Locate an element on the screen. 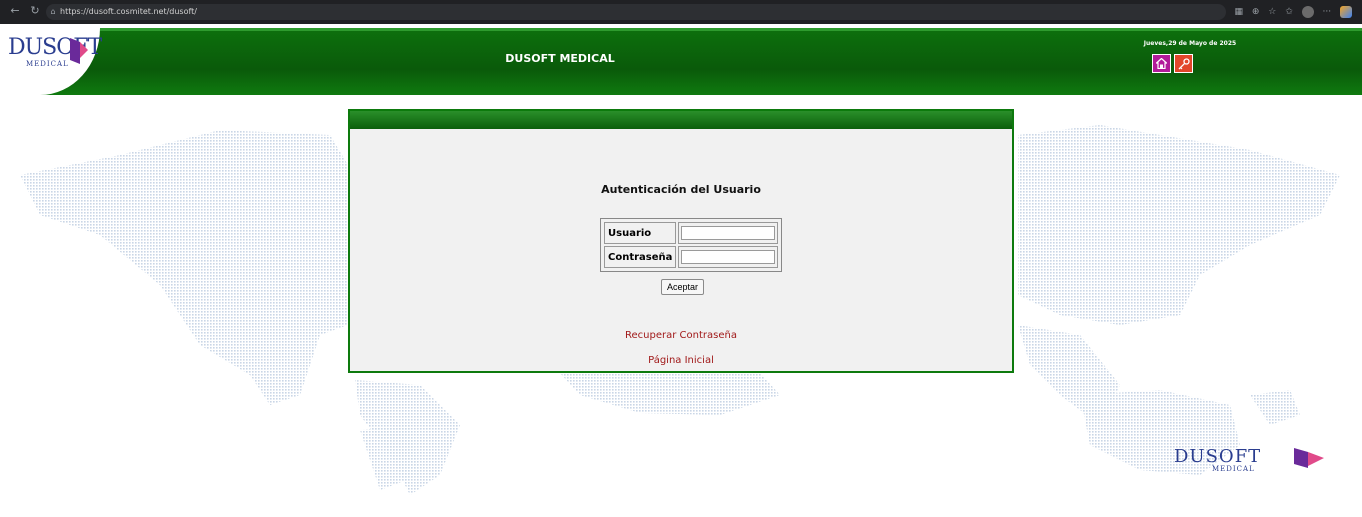 The width and height of the screenshot is (1362, 517). browser-actions: ▦ ⊕ ☆ ✩ ··· is located at coordinates (1290, 12).